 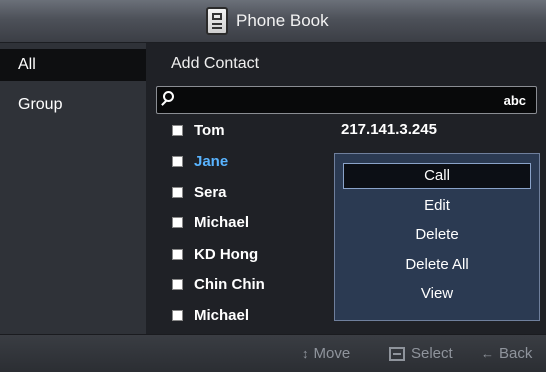 What do you see at coordinates (332, 353) in the screenshot?
I see `move-label: Move` at bounding box center [332, 353].